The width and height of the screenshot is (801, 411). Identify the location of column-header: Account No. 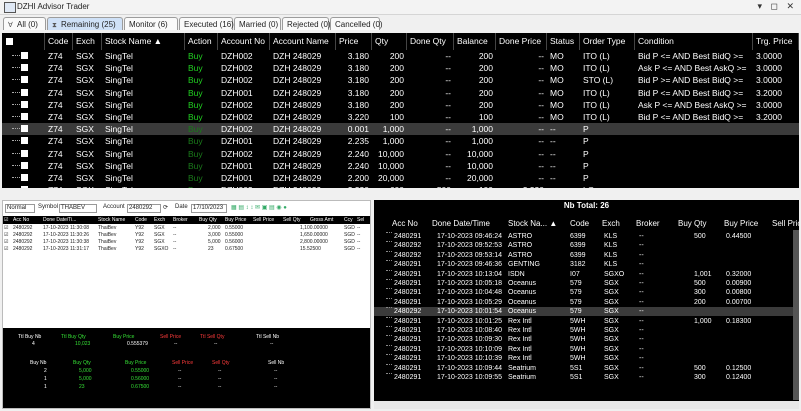
(244, 41).